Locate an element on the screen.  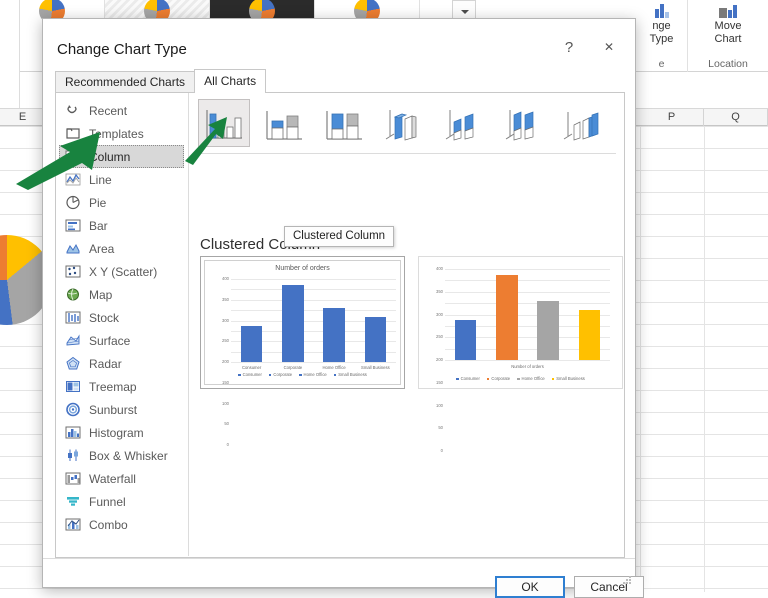
sidebar-item-label: Treemap is located at coordinates (113, 386).